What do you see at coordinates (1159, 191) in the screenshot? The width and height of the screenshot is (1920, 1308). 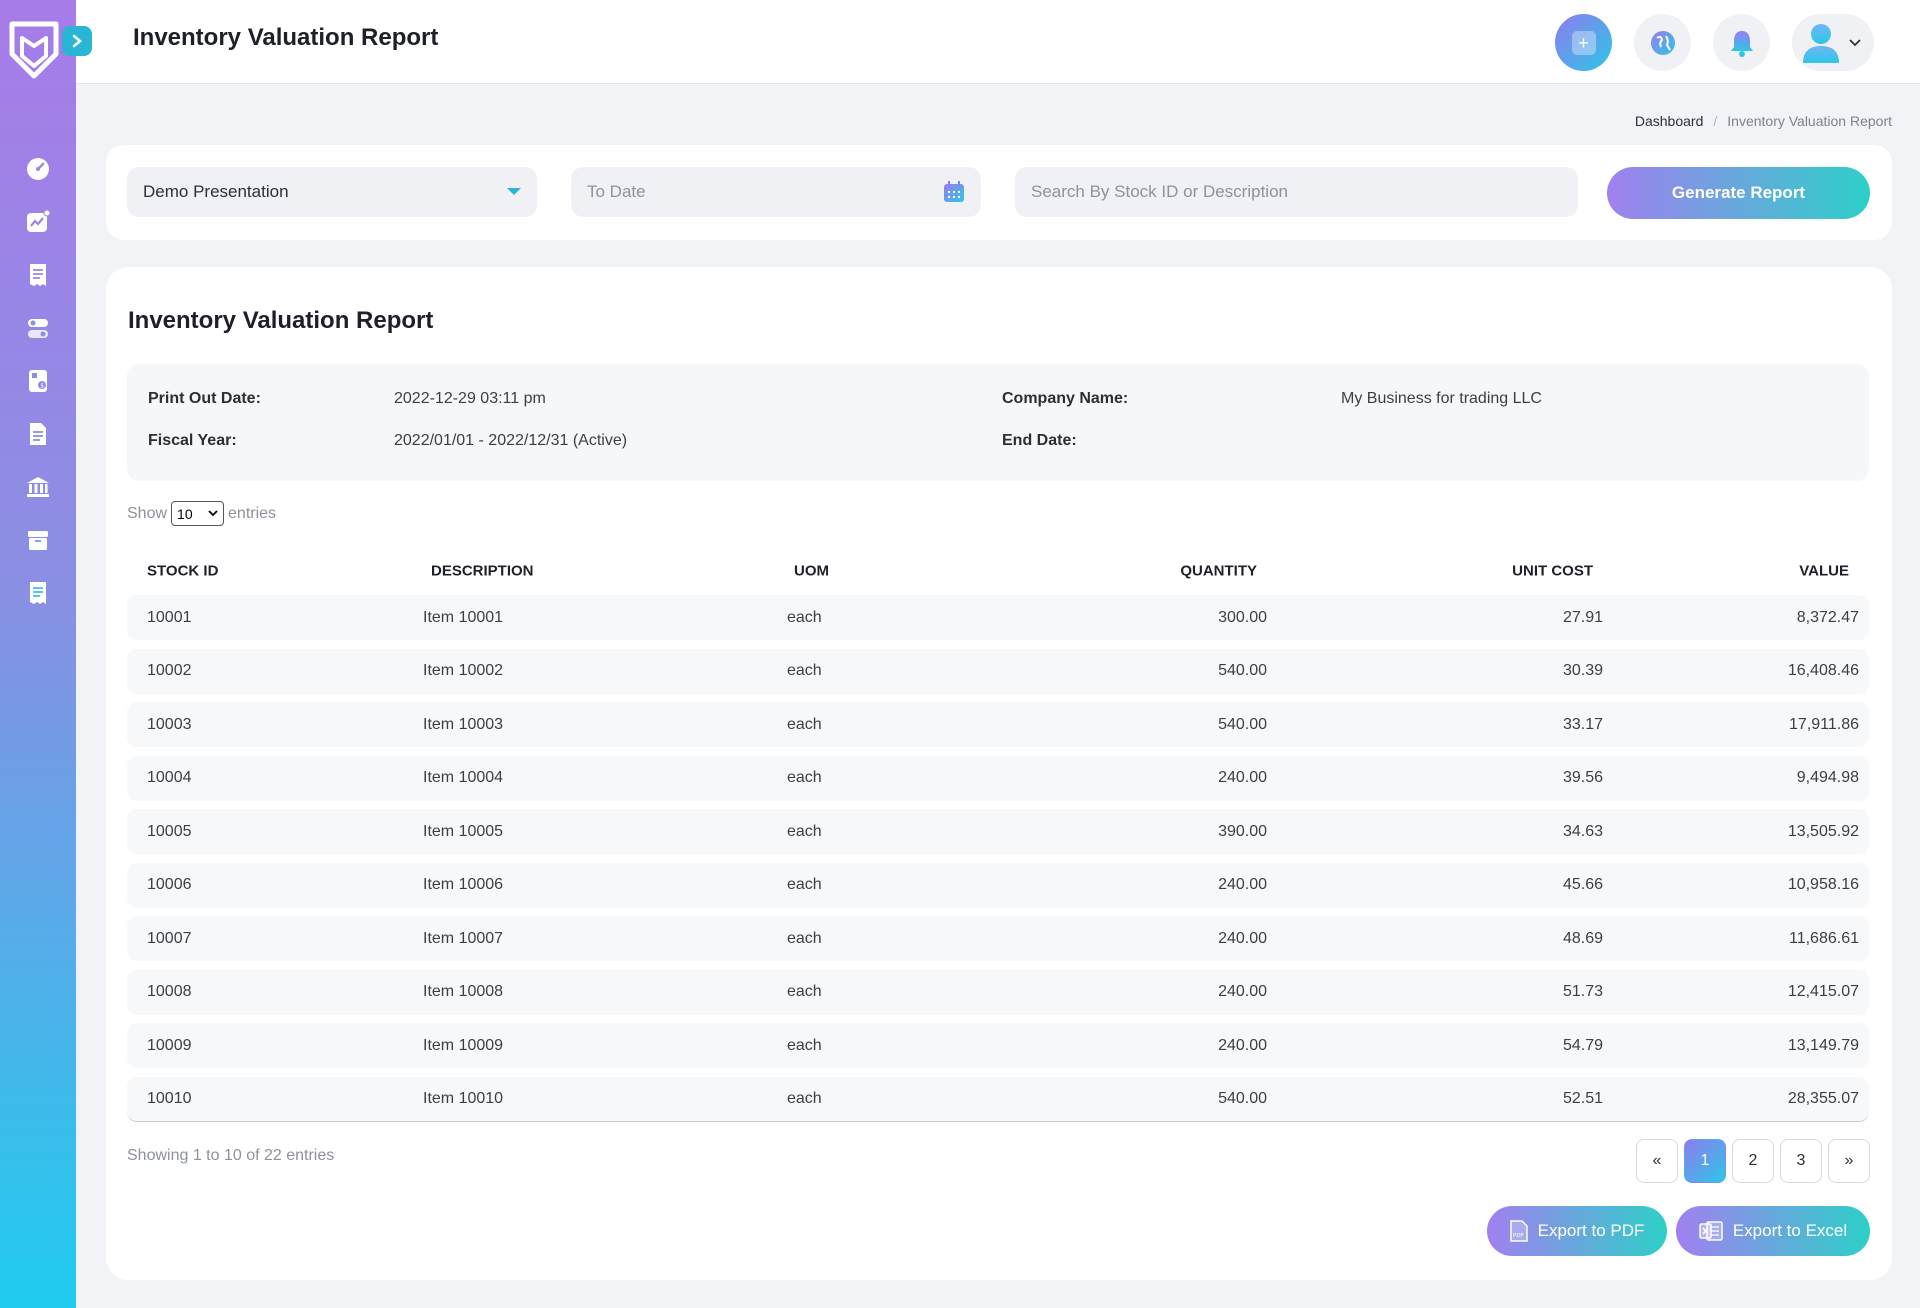 I see `search-placeholder: Search By Stock ID or Description` at bounding box center [1159, 191].